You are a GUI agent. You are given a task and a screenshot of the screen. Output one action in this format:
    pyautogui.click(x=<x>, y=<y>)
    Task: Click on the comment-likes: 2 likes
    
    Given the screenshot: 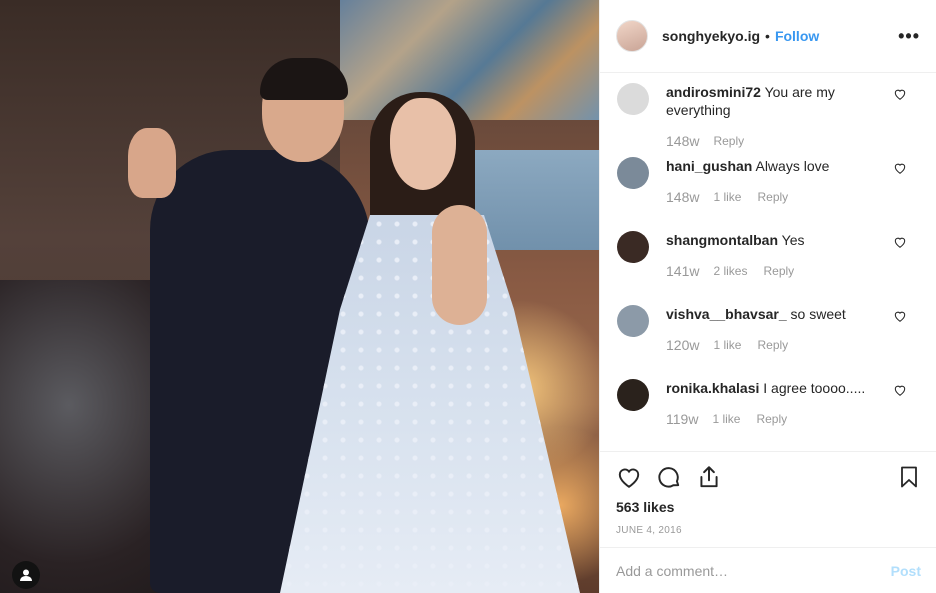 What is the action you would take?
    pyautogui.click(x=730, y=271)
    